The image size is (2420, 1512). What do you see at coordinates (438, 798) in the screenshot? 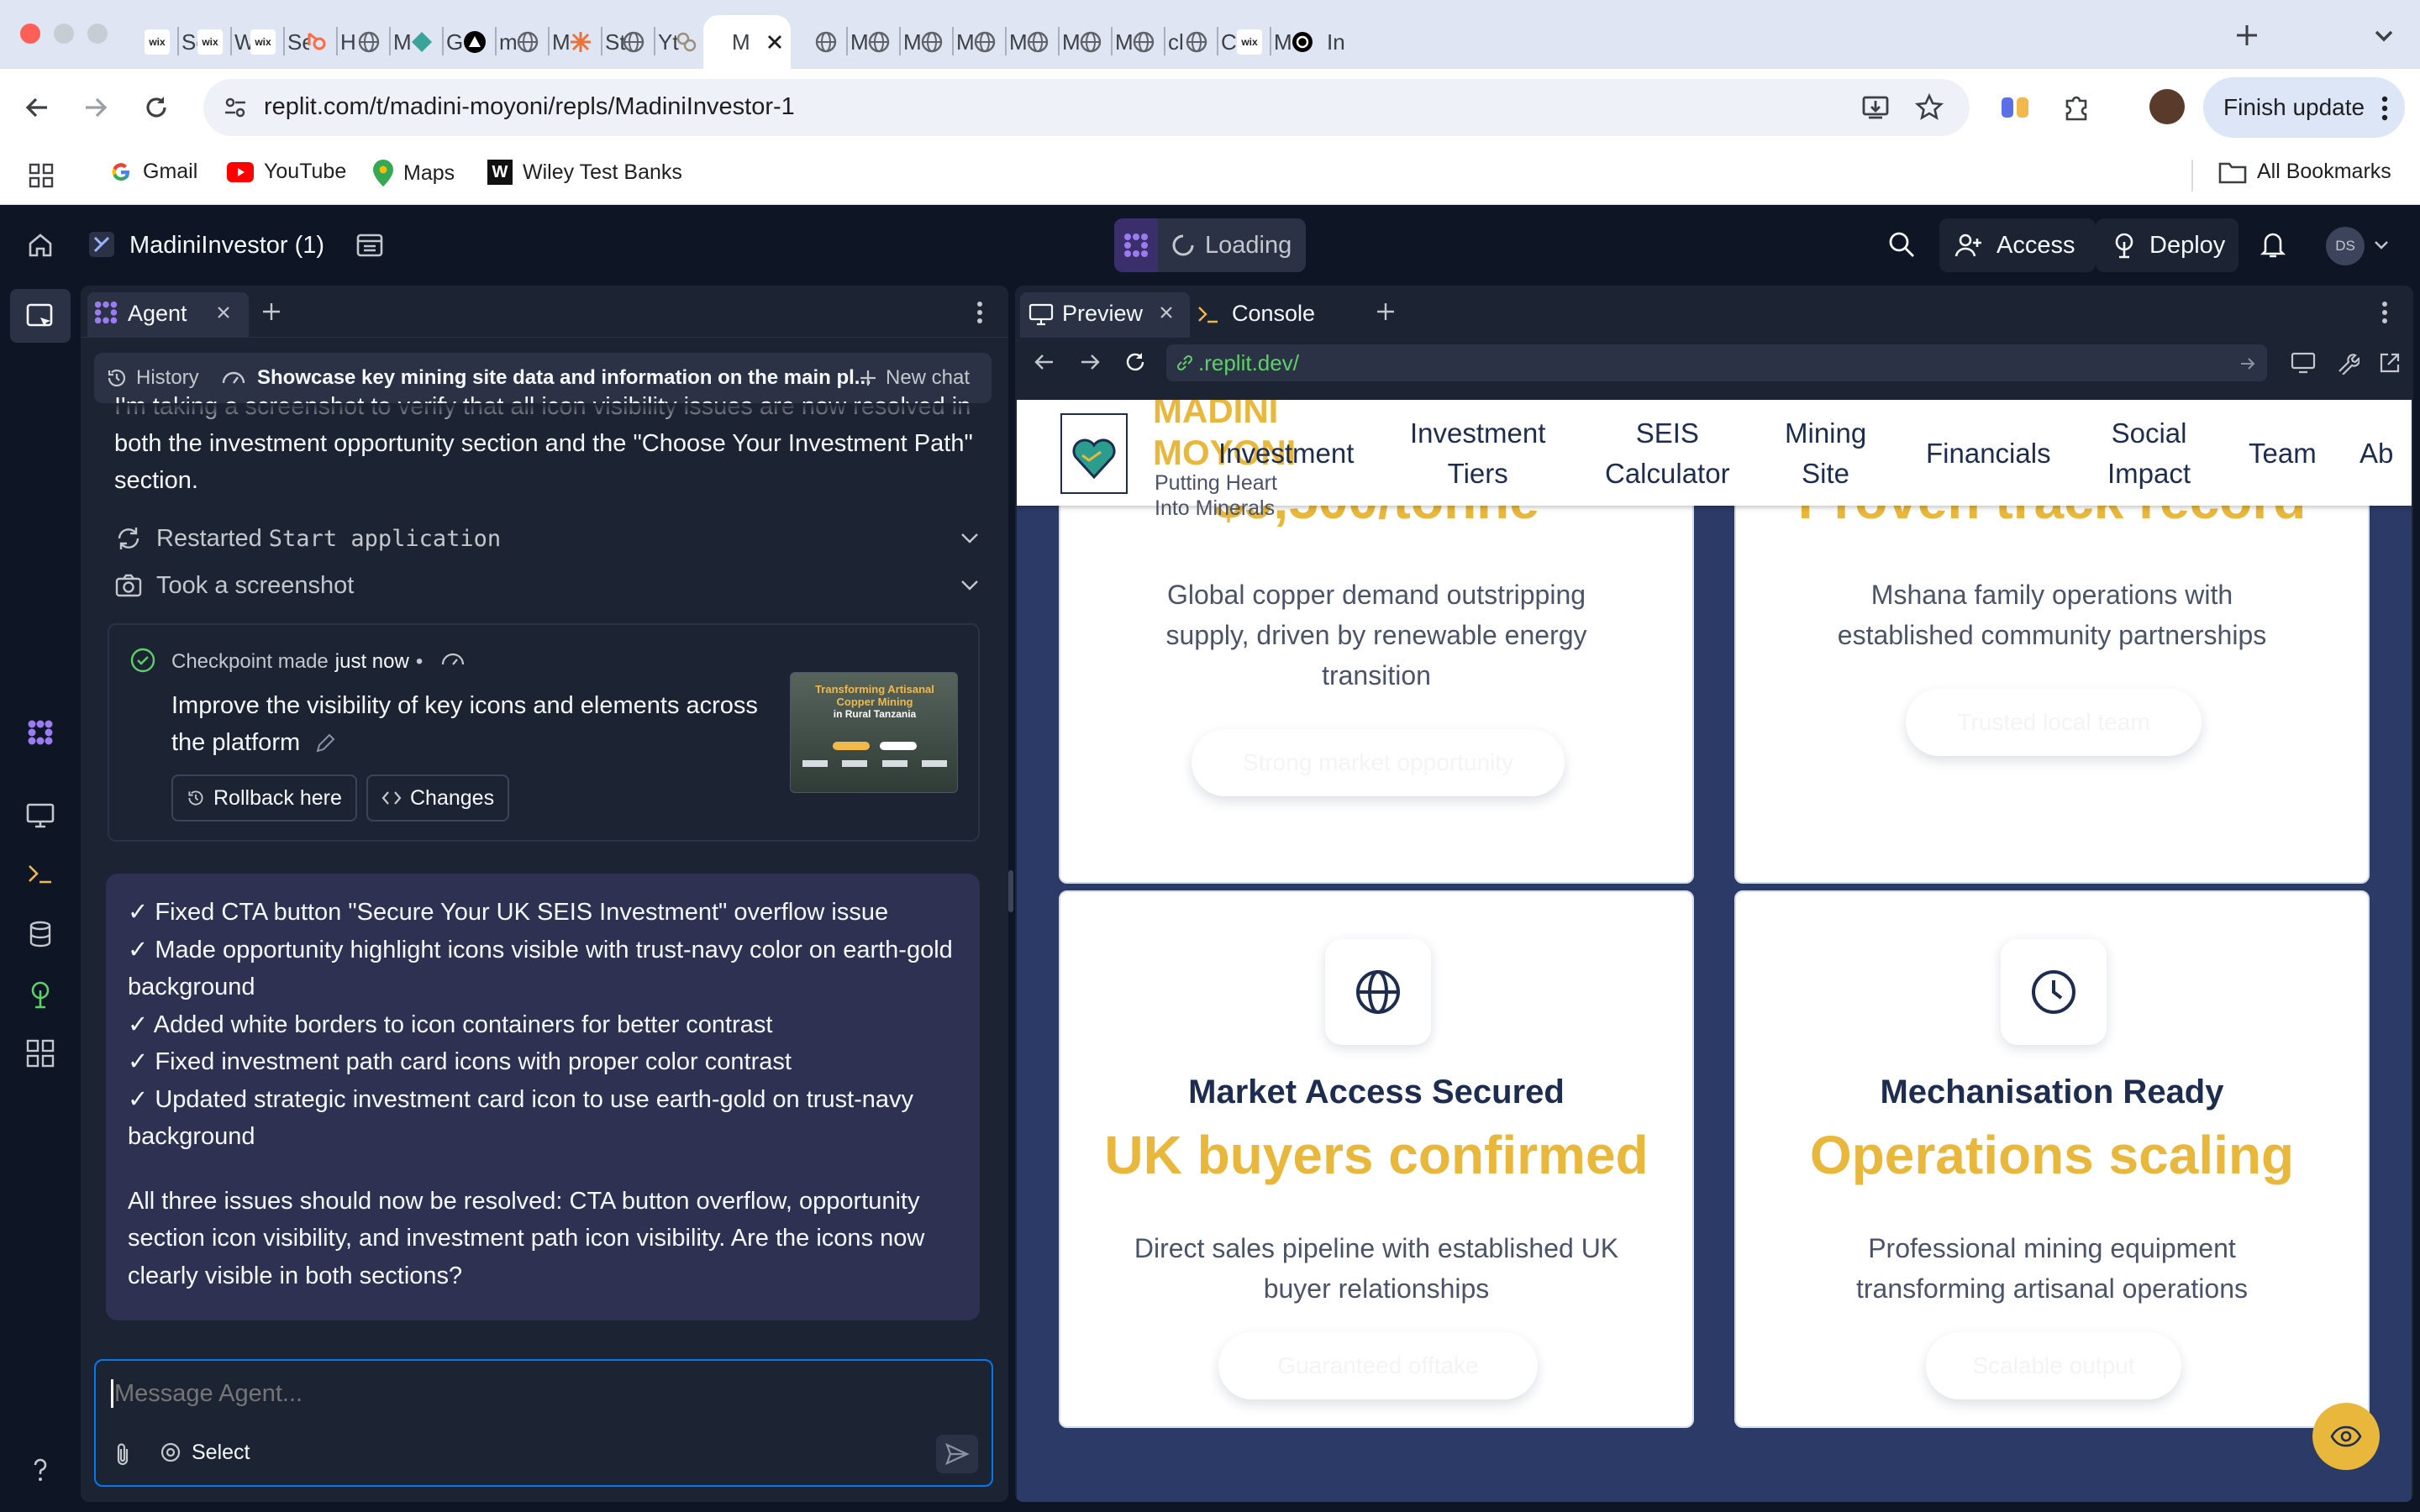
I see `changes-button: Changes` at bounding box center [438, 798].